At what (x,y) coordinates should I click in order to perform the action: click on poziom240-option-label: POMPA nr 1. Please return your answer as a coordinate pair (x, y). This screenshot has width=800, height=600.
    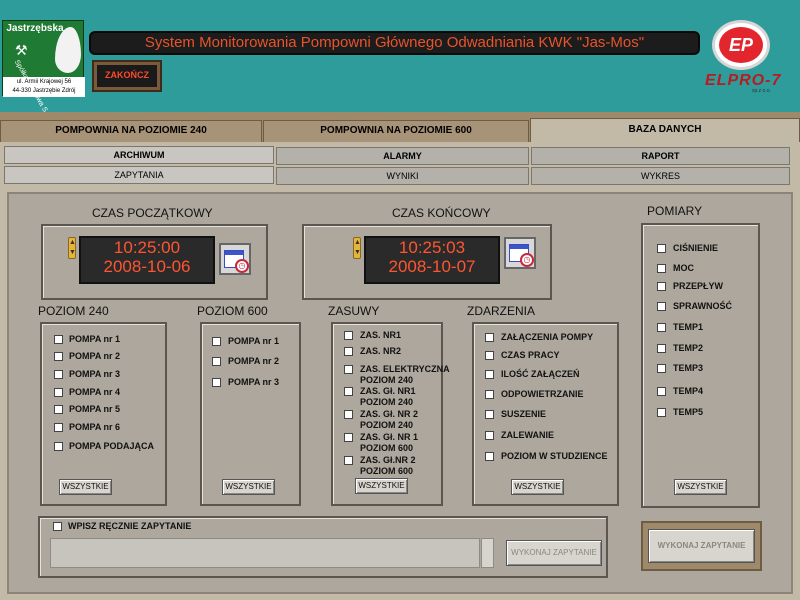
    Looking at the image, I should click on (95, 339).